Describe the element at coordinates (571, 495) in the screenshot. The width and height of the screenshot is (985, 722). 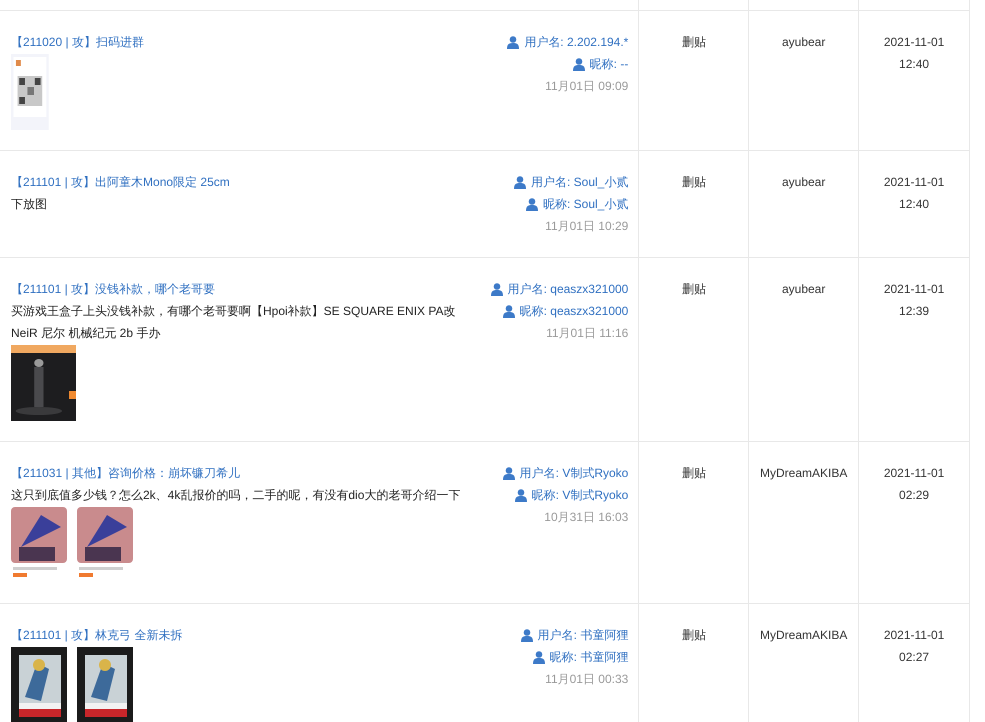
I see `nickname-link: 昵称: V制式Ryoko` at that location.